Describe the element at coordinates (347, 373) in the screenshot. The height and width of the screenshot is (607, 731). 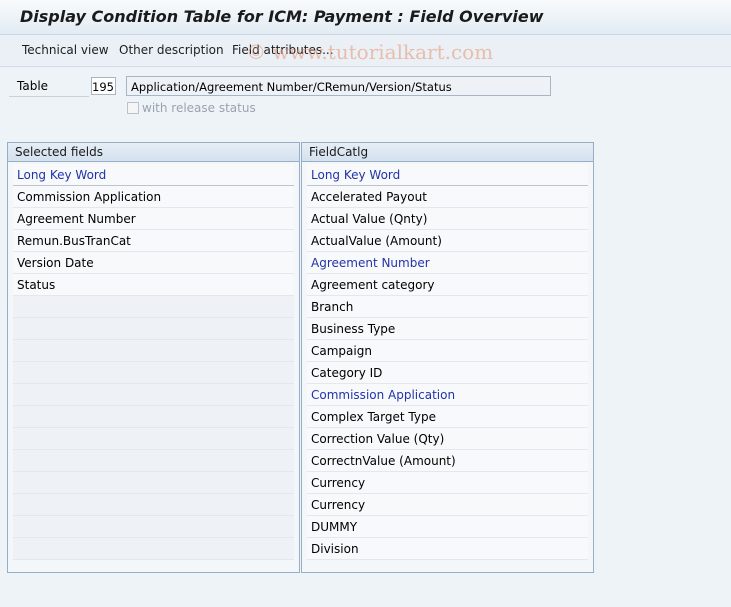
I see `list-item-label: Category ID` at that location.